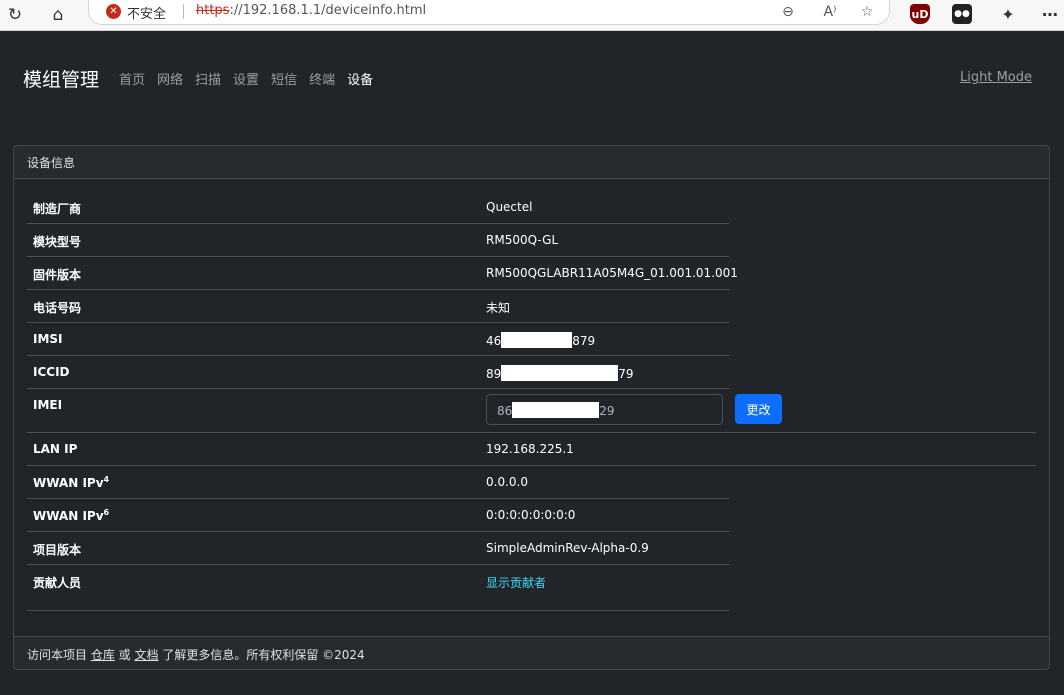  I want to click on imsi-value: 46 879, so click(540, 340).